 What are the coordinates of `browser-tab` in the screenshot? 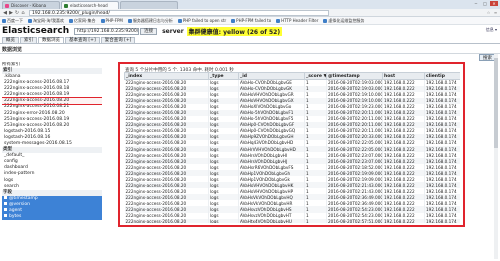 It's located at (149, 5).